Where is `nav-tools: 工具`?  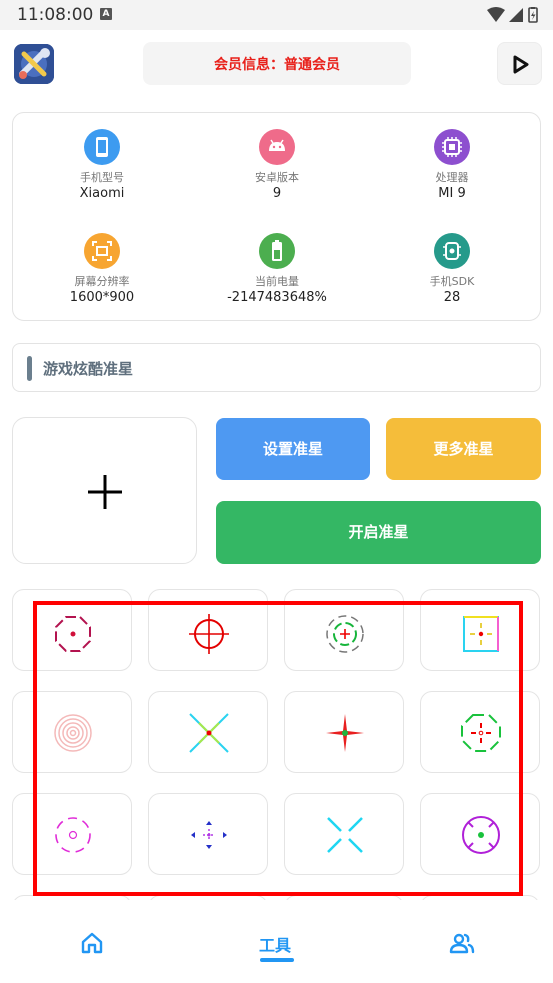 nav-tools: 工具 is located at coordinates (275, 944).